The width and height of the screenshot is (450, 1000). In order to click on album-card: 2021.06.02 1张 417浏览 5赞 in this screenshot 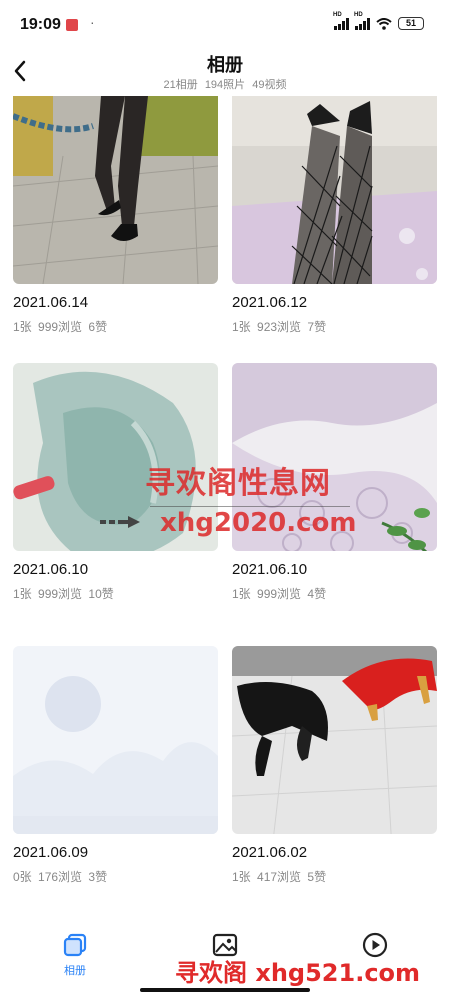, I will do `click(334, 765)`.